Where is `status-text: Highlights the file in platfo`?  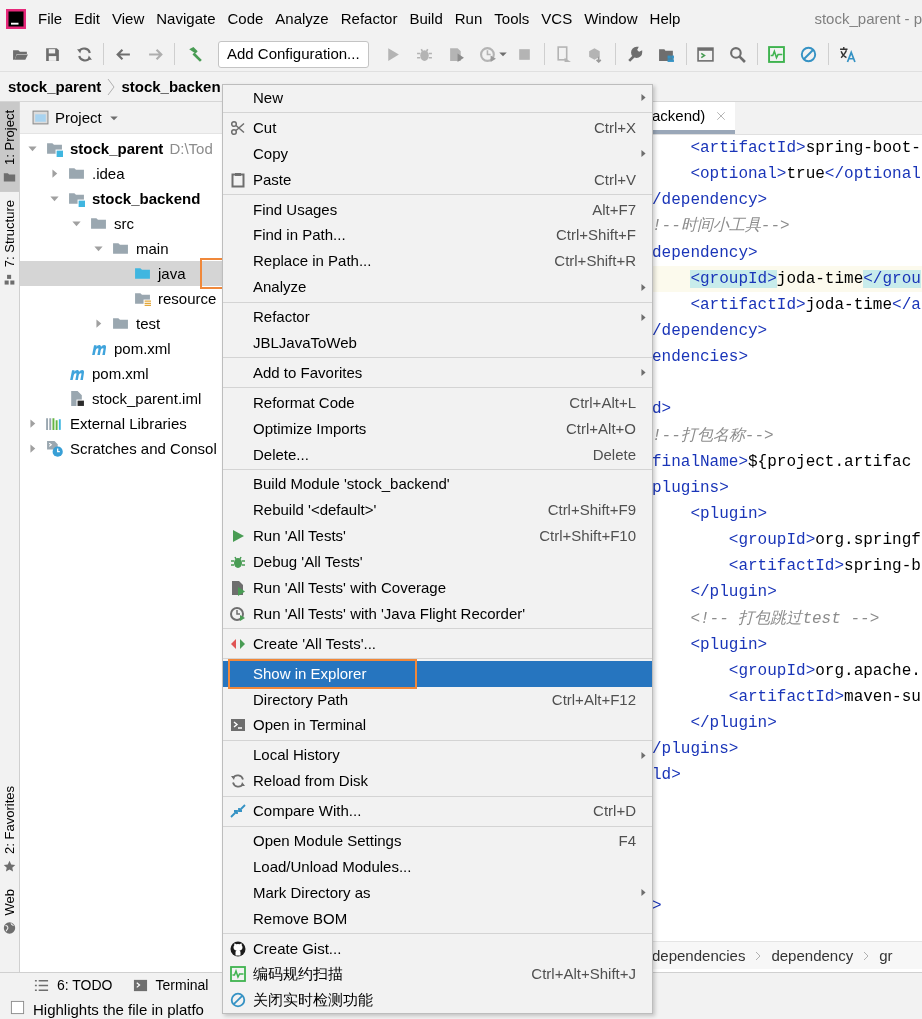
status-text: Highlights the file in platfo is located at coordinates (118, 1010).